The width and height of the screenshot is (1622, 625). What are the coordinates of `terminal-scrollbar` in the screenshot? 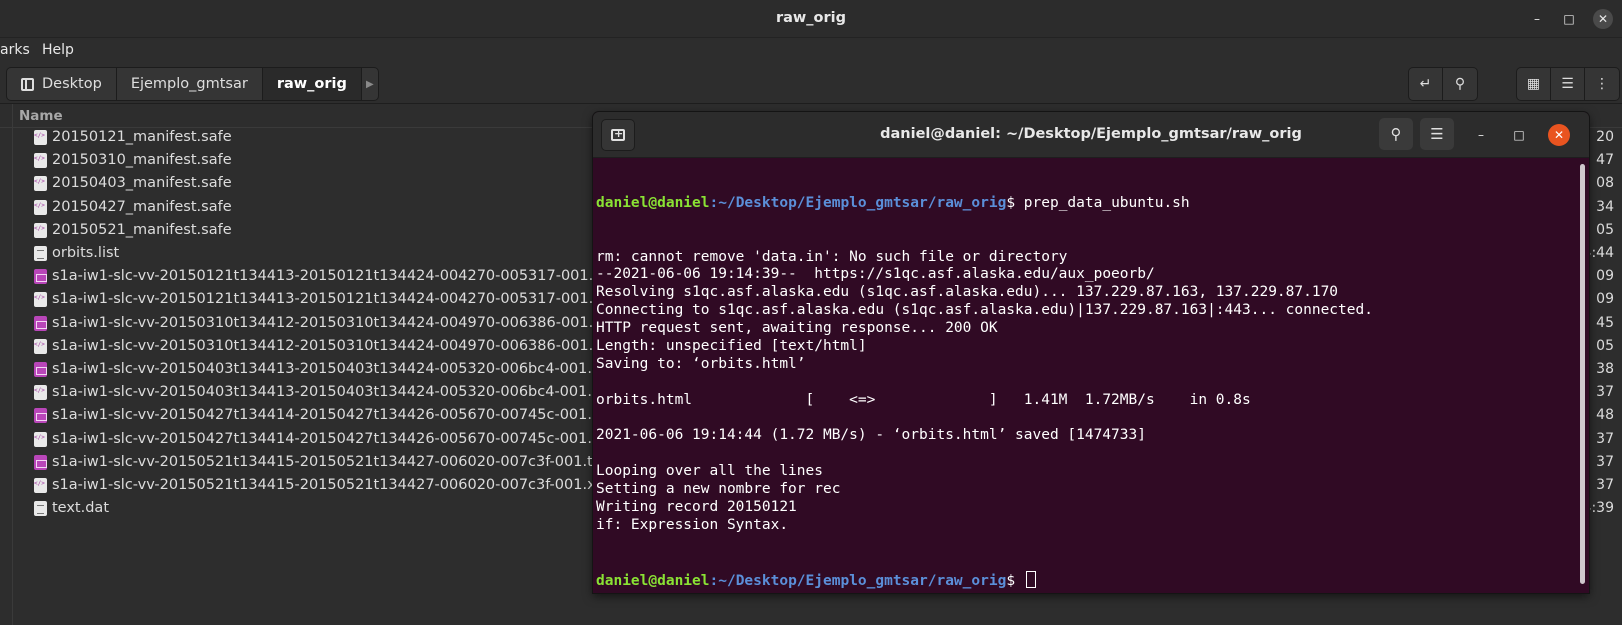 It's located at (1582, 374).